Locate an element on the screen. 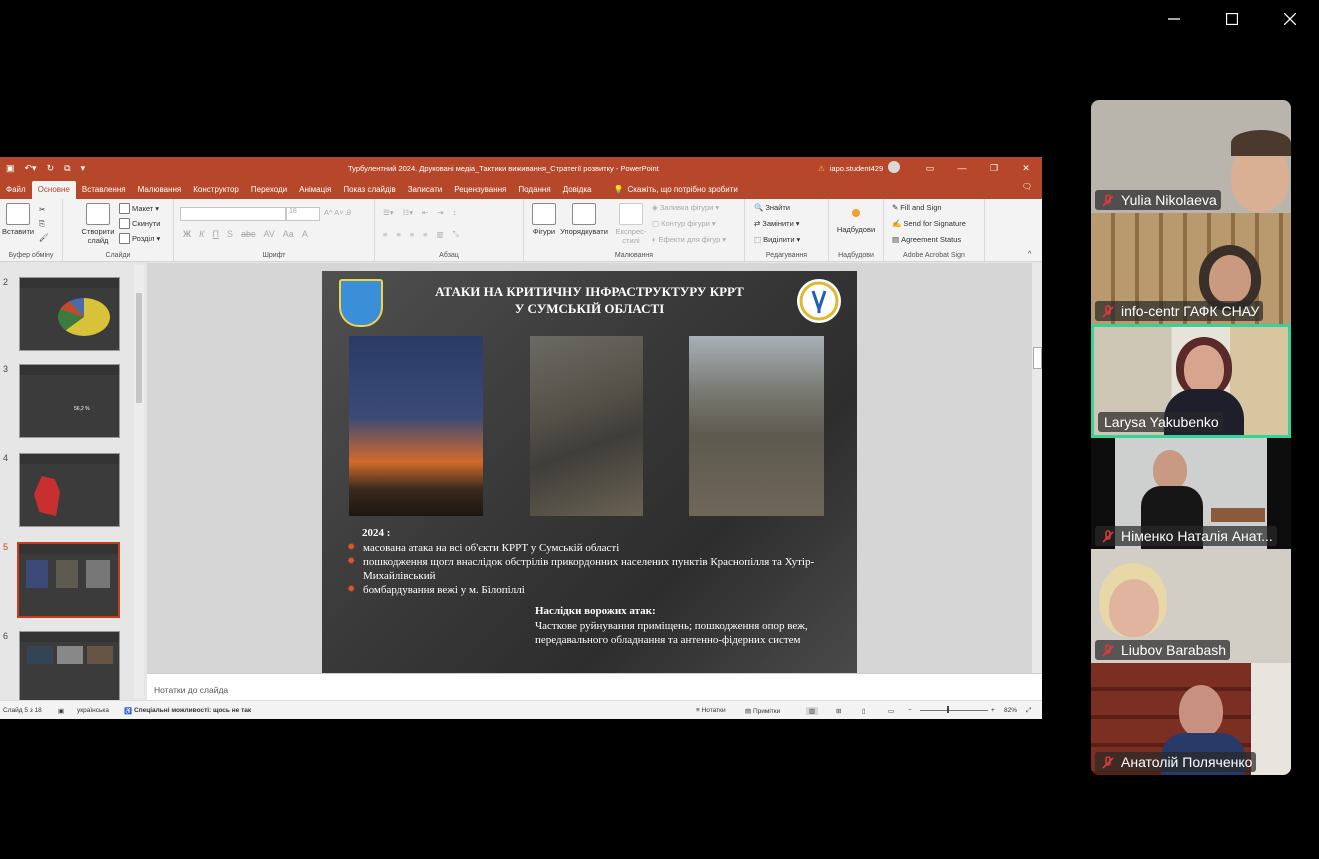 The height and width of the screenshot is (859, 1319). numbering-icon: ☷▾ is located at coordinates (408, 212).